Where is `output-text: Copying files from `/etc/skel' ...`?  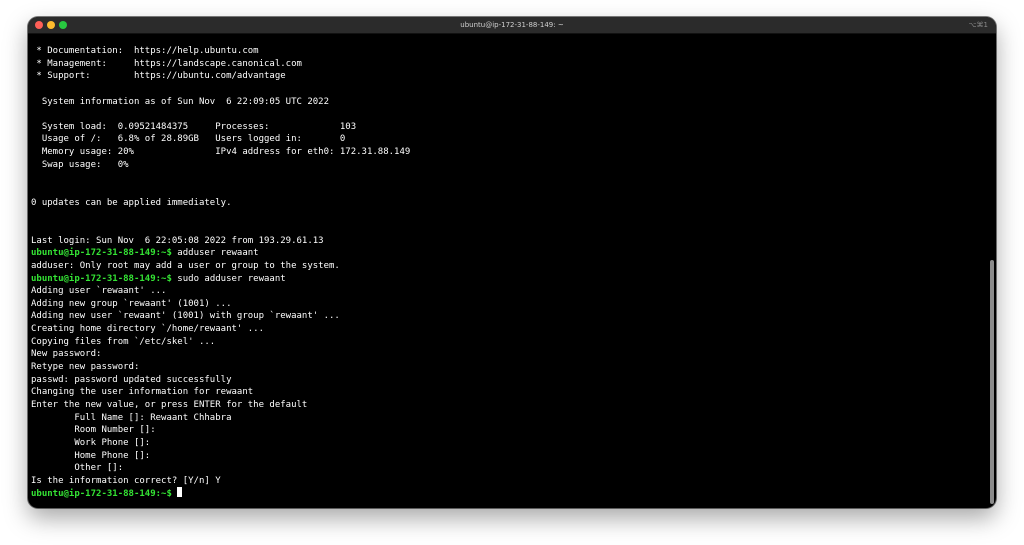 output-text: Copying files from `/etc/skel' ... is located at coordinates (123, 341).